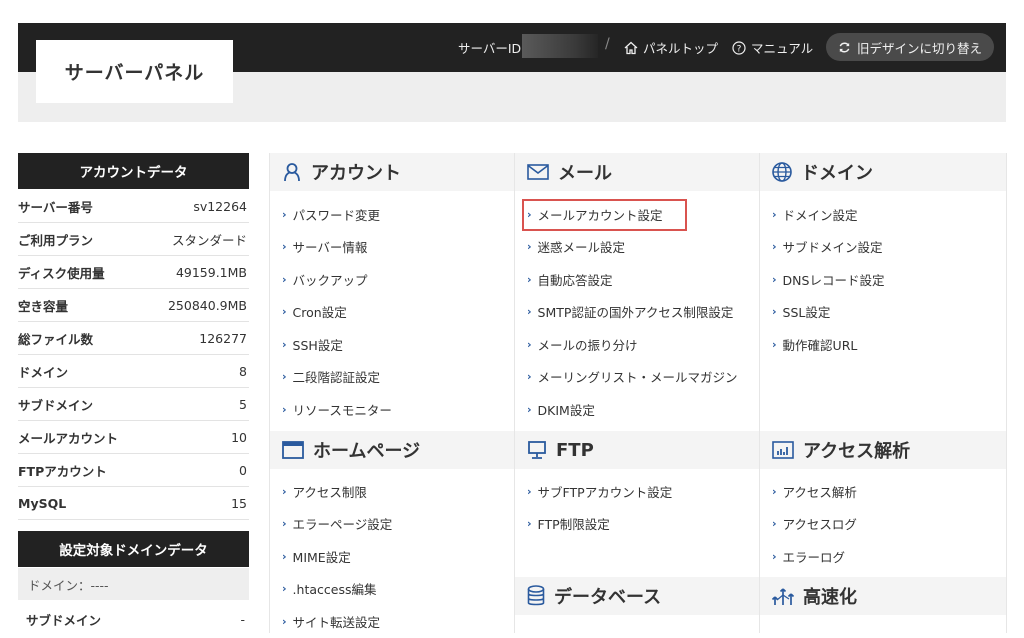  Describe the element at coordinates (844, 47) in the screenshot. I see `refresh-icon` at that location.